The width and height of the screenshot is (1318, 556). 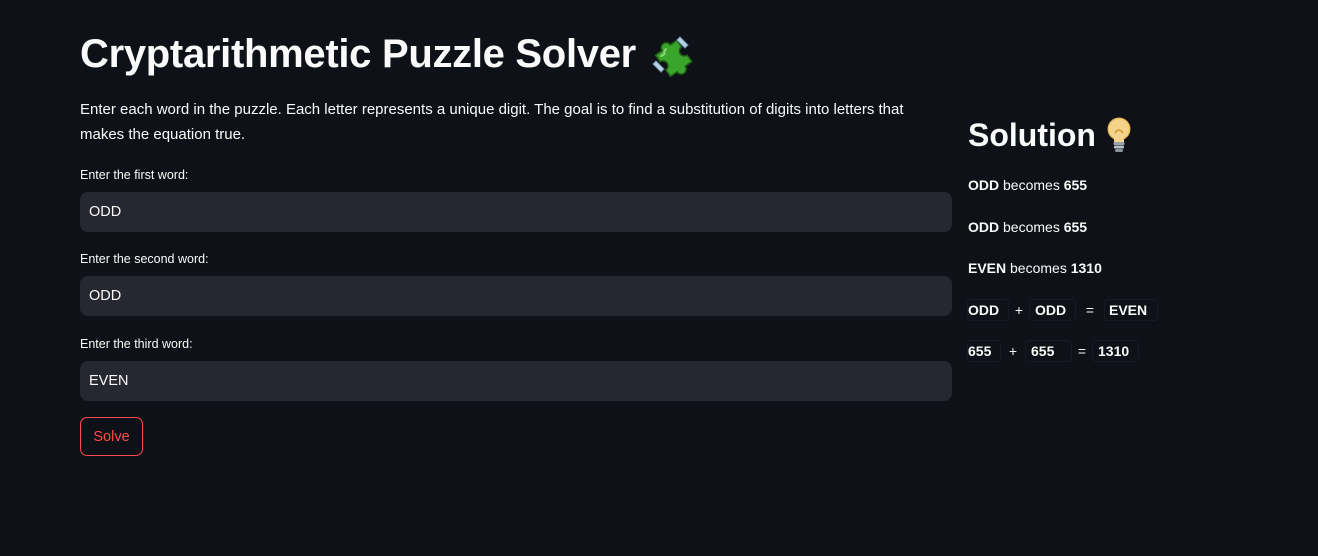 I want to click on solution-line-1: ODD becomes 655, so click(x=1027, y=185).